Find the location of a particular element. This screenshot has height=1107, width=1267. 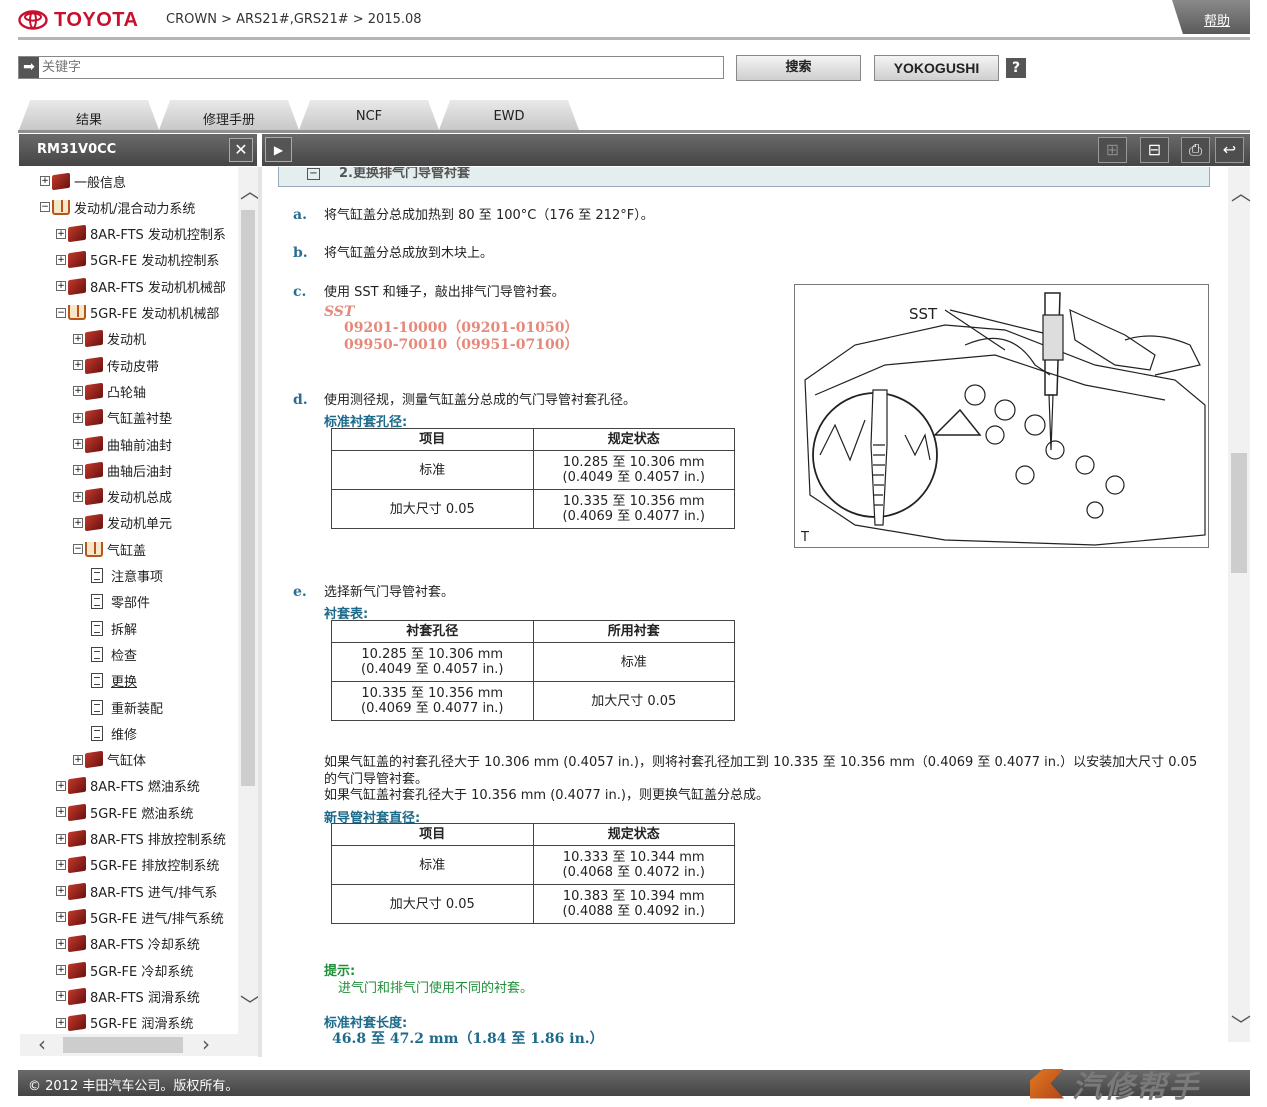

tree-item: +8AR-FTS 排放控制系统 is located at coordinates (141, 839).